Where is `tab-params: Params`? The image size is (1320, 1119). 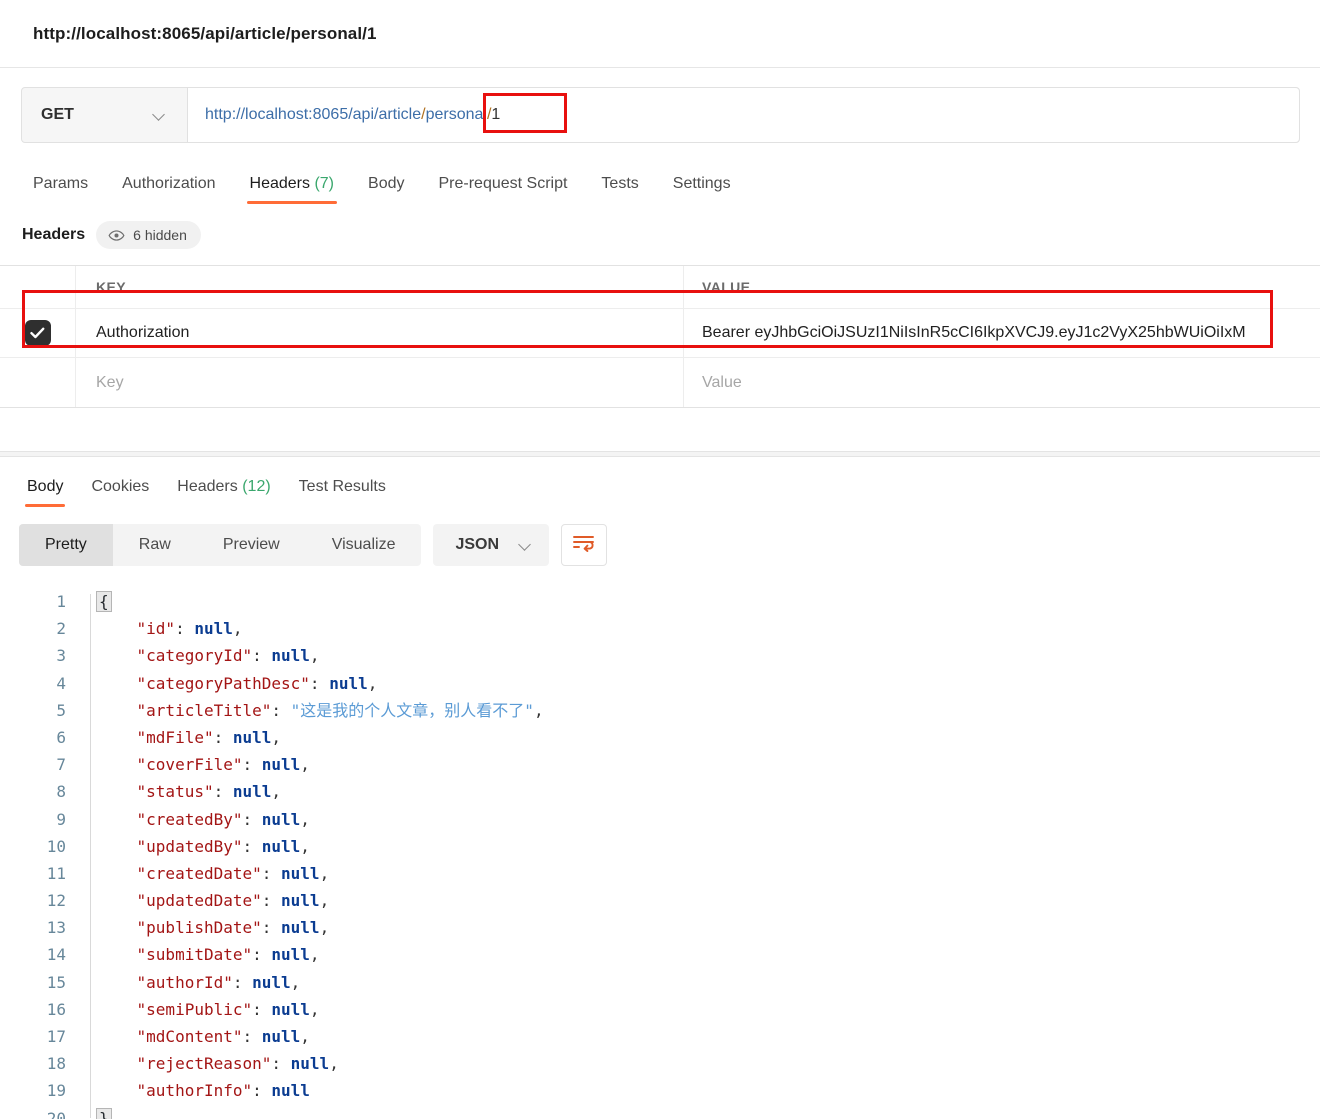
tab-params: Params is located at coordinates (63, 189).